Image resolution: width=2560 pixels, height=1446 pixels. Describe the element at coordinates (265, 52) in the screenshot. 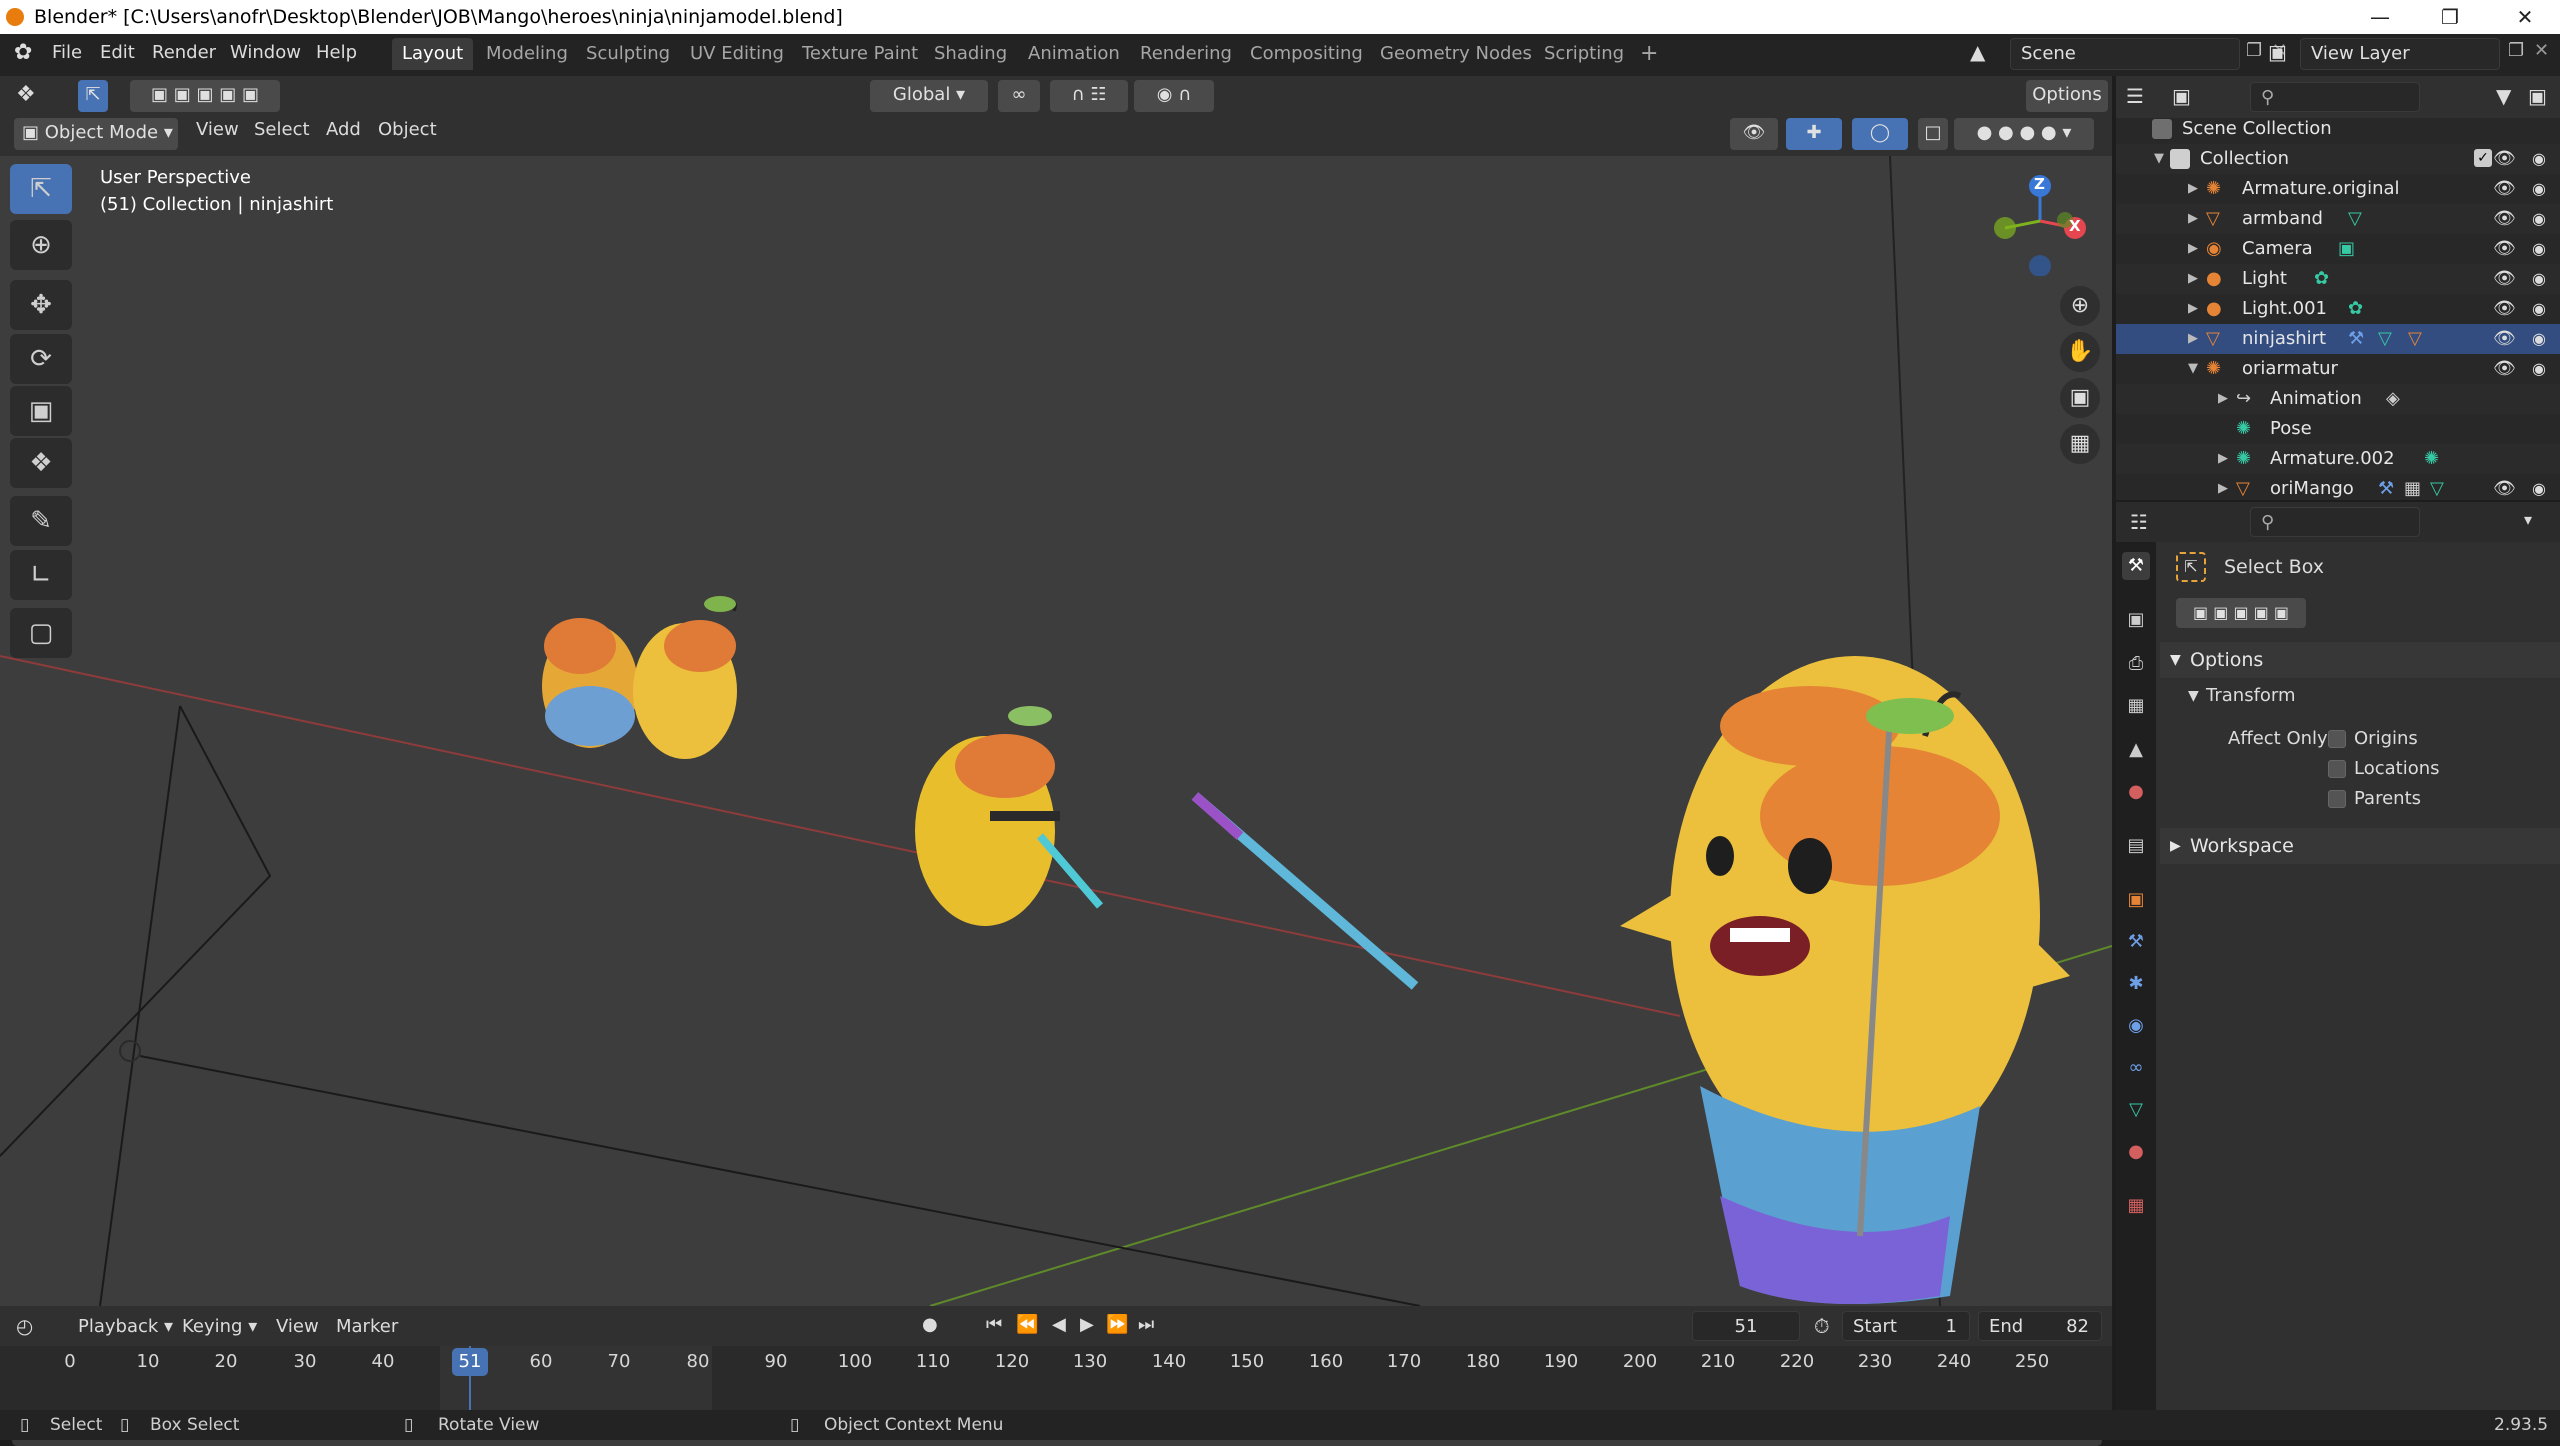

I see `menu-window: Window` at that location.